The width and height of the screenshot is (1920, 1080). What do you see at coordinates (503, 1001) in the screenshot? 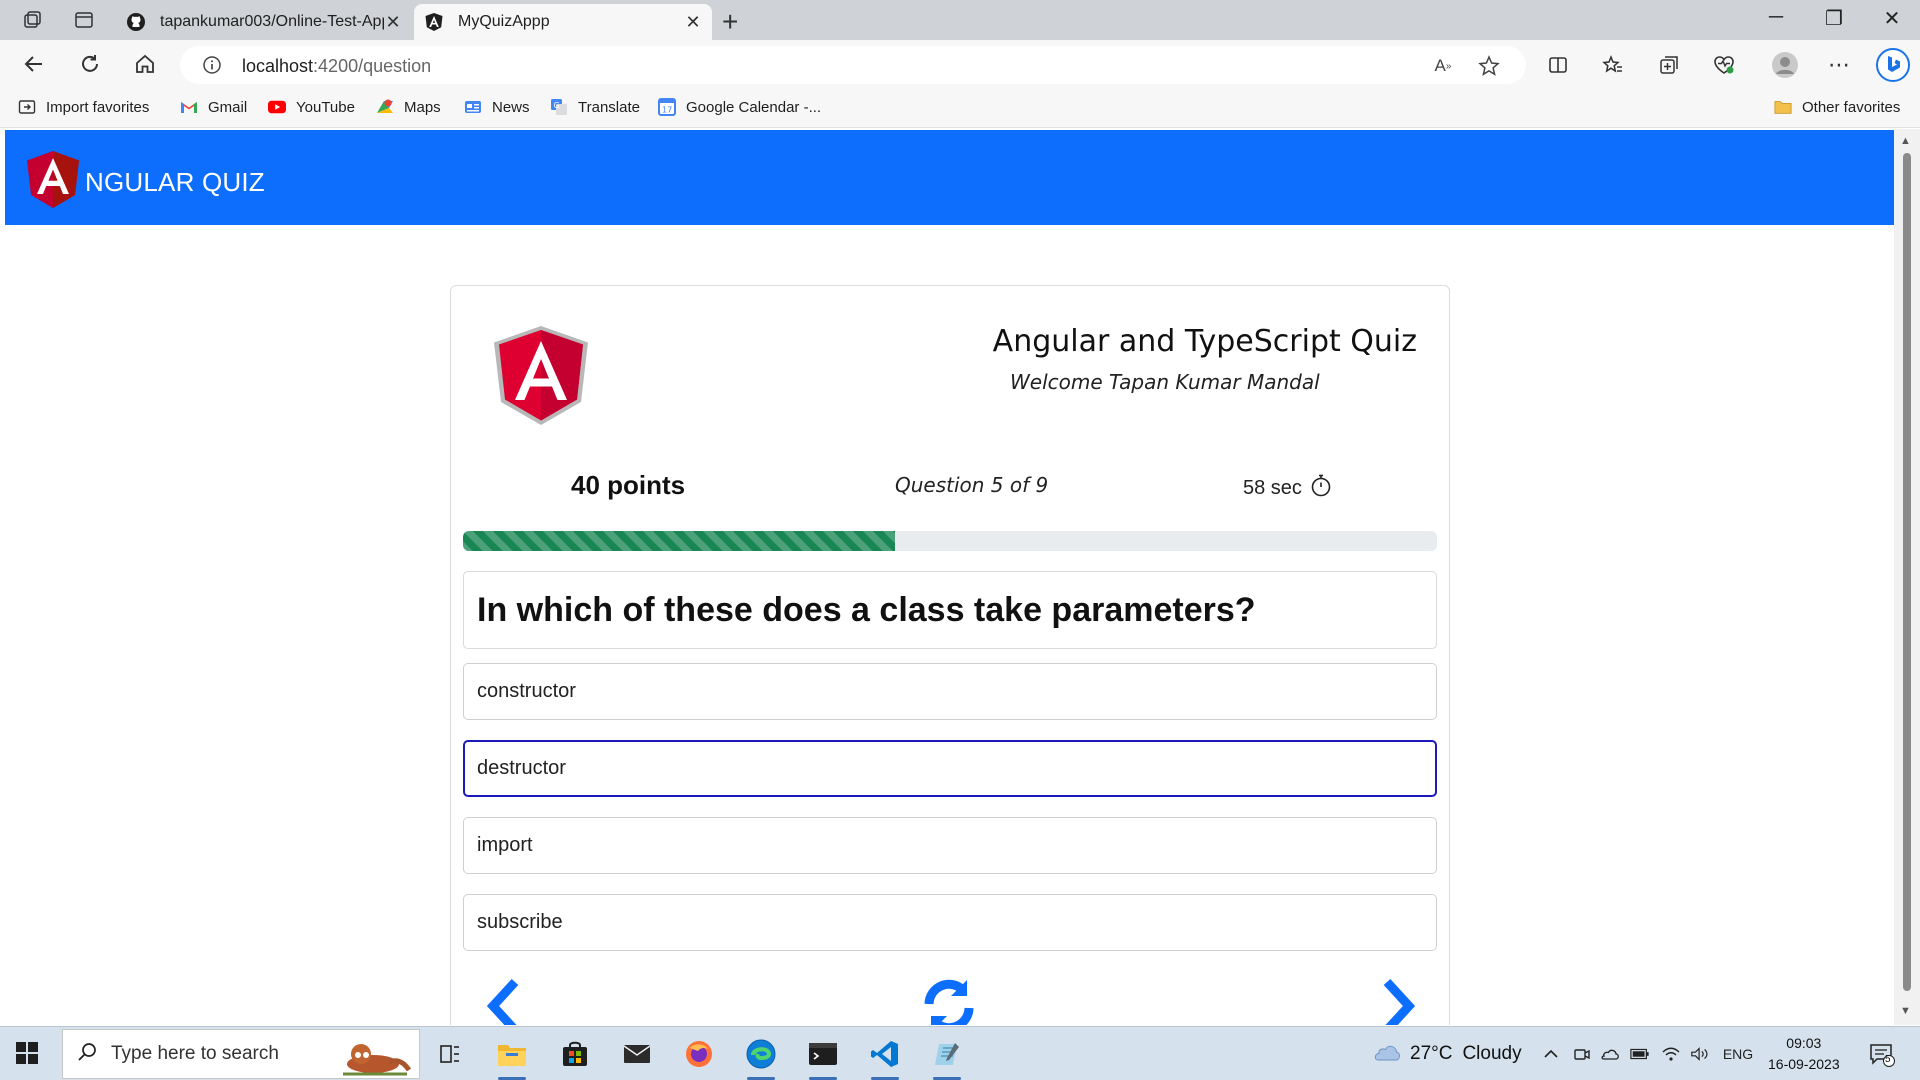
I see `previous-icon` at bounding box center [503, 1001].